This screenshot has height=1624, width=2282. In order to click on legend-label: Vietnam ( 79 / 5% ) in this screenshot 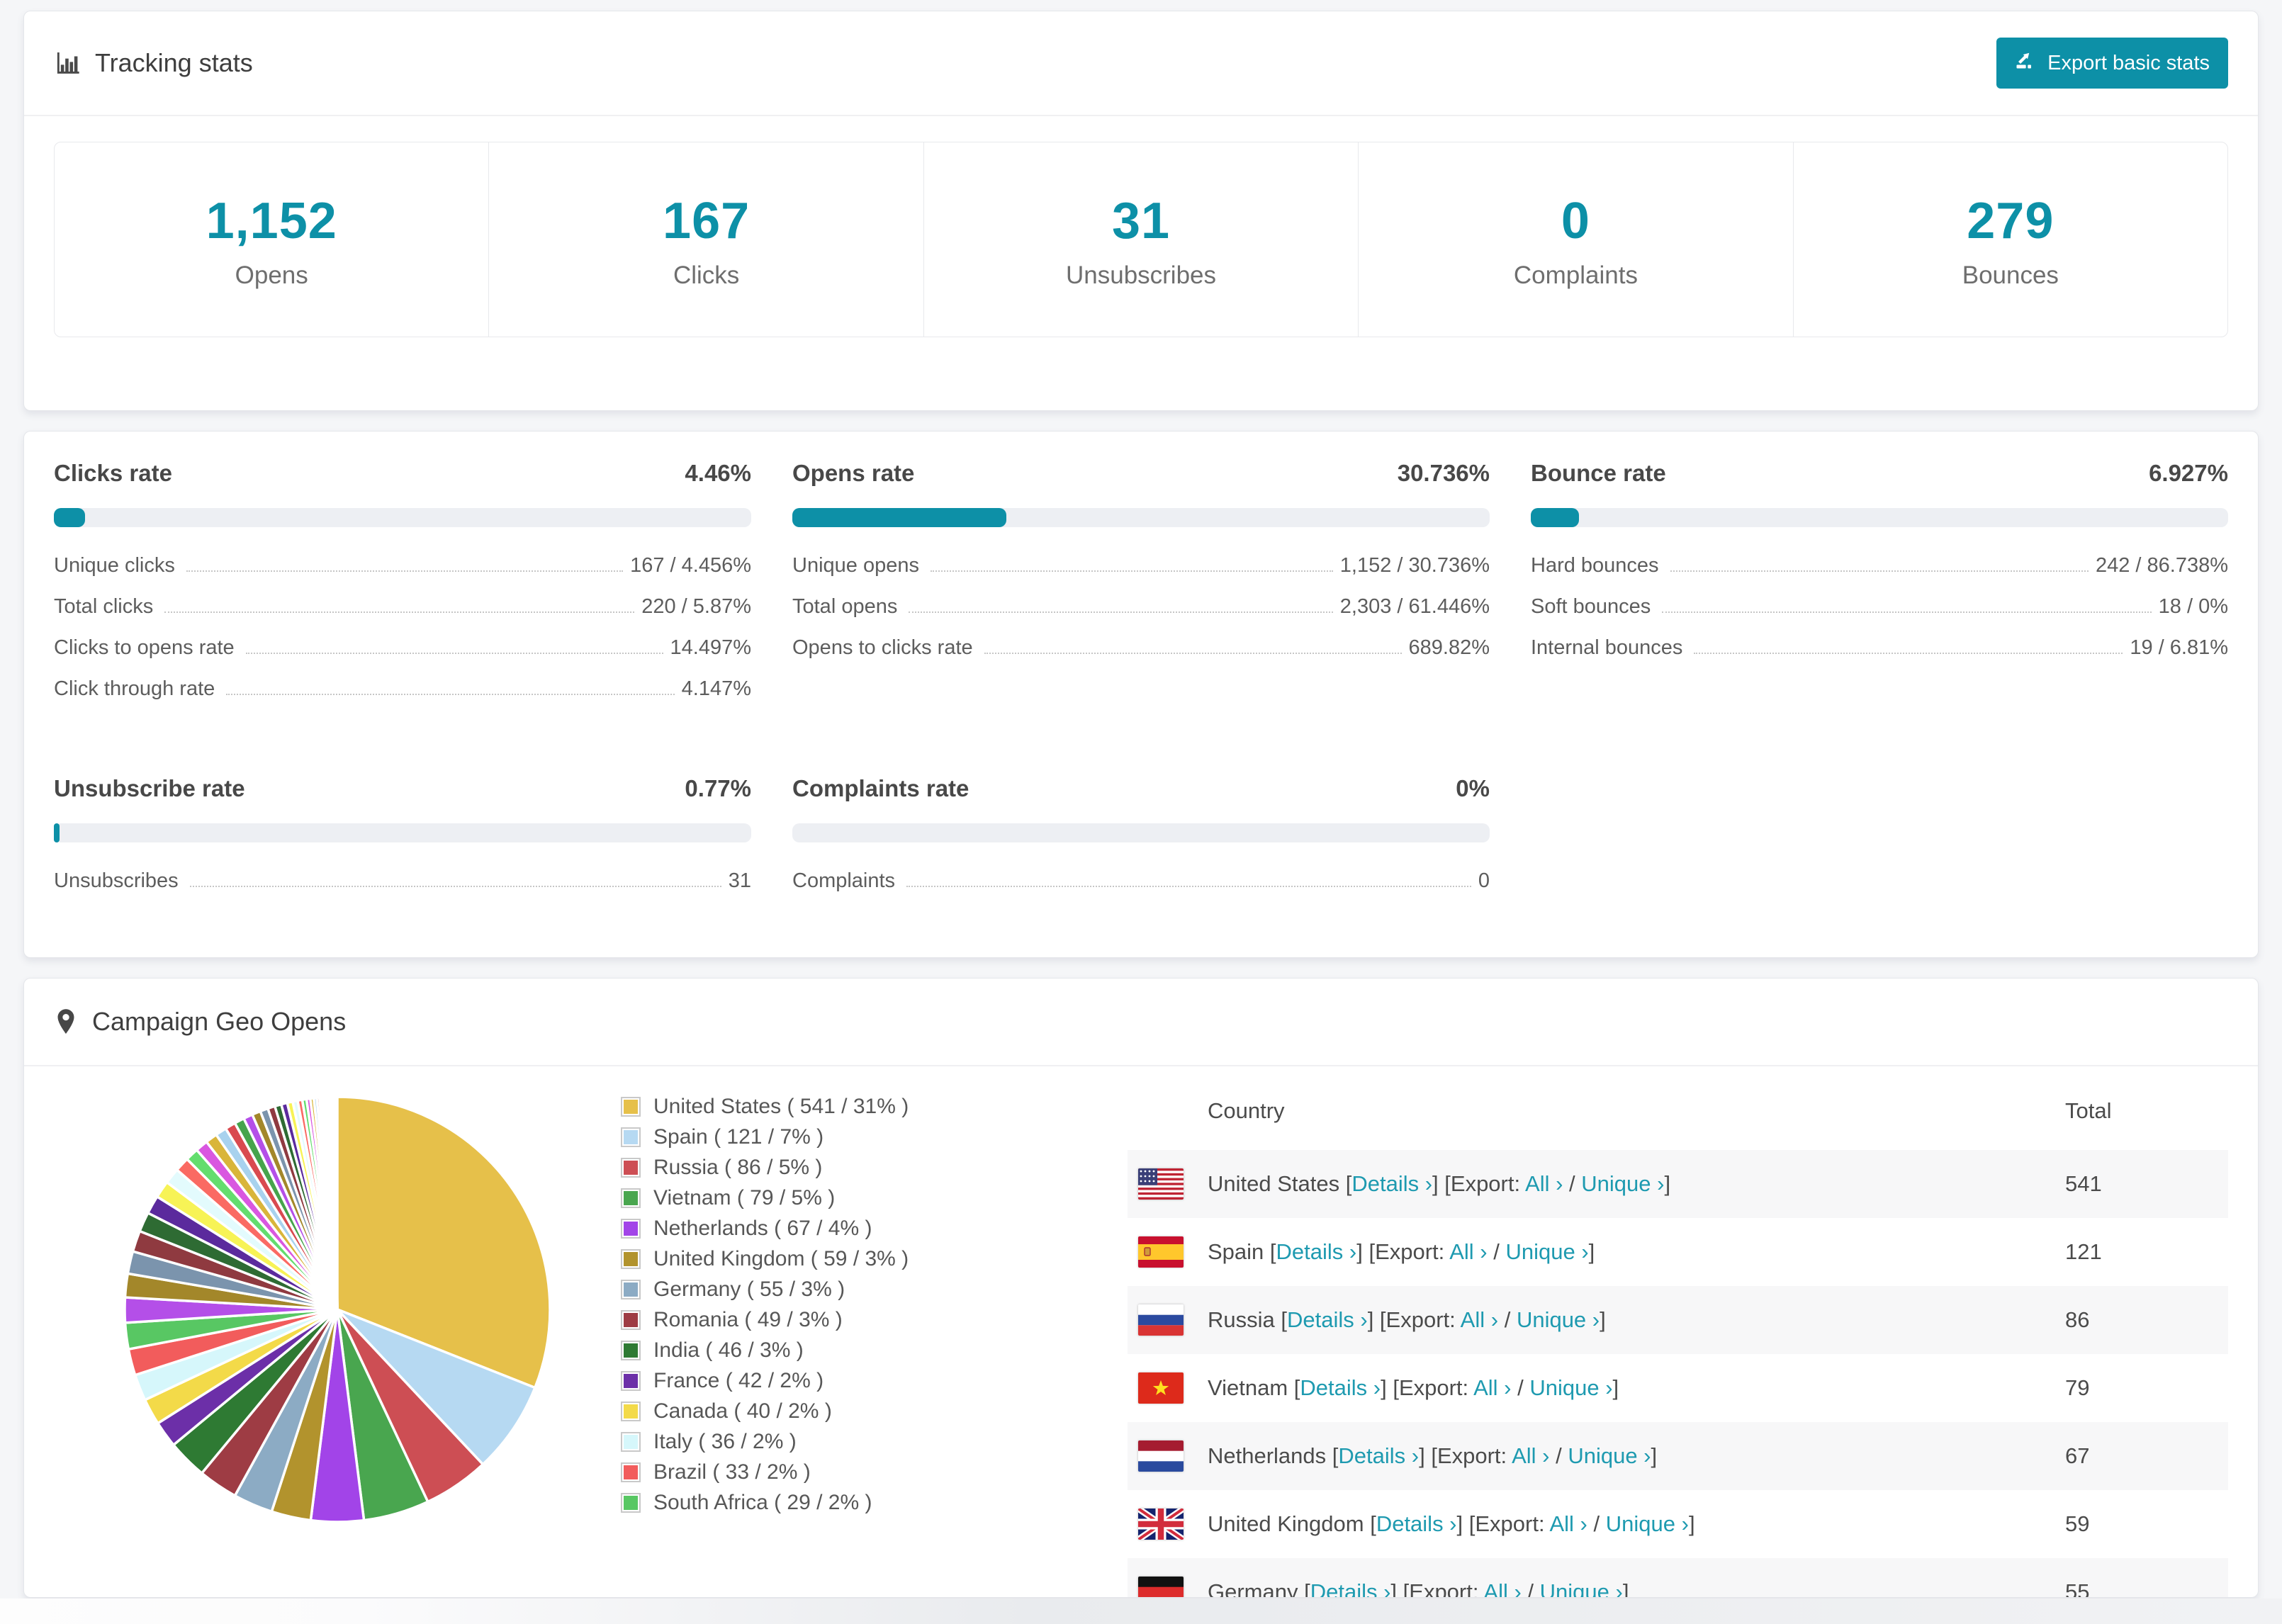, I will do `click(744, 1197)`.